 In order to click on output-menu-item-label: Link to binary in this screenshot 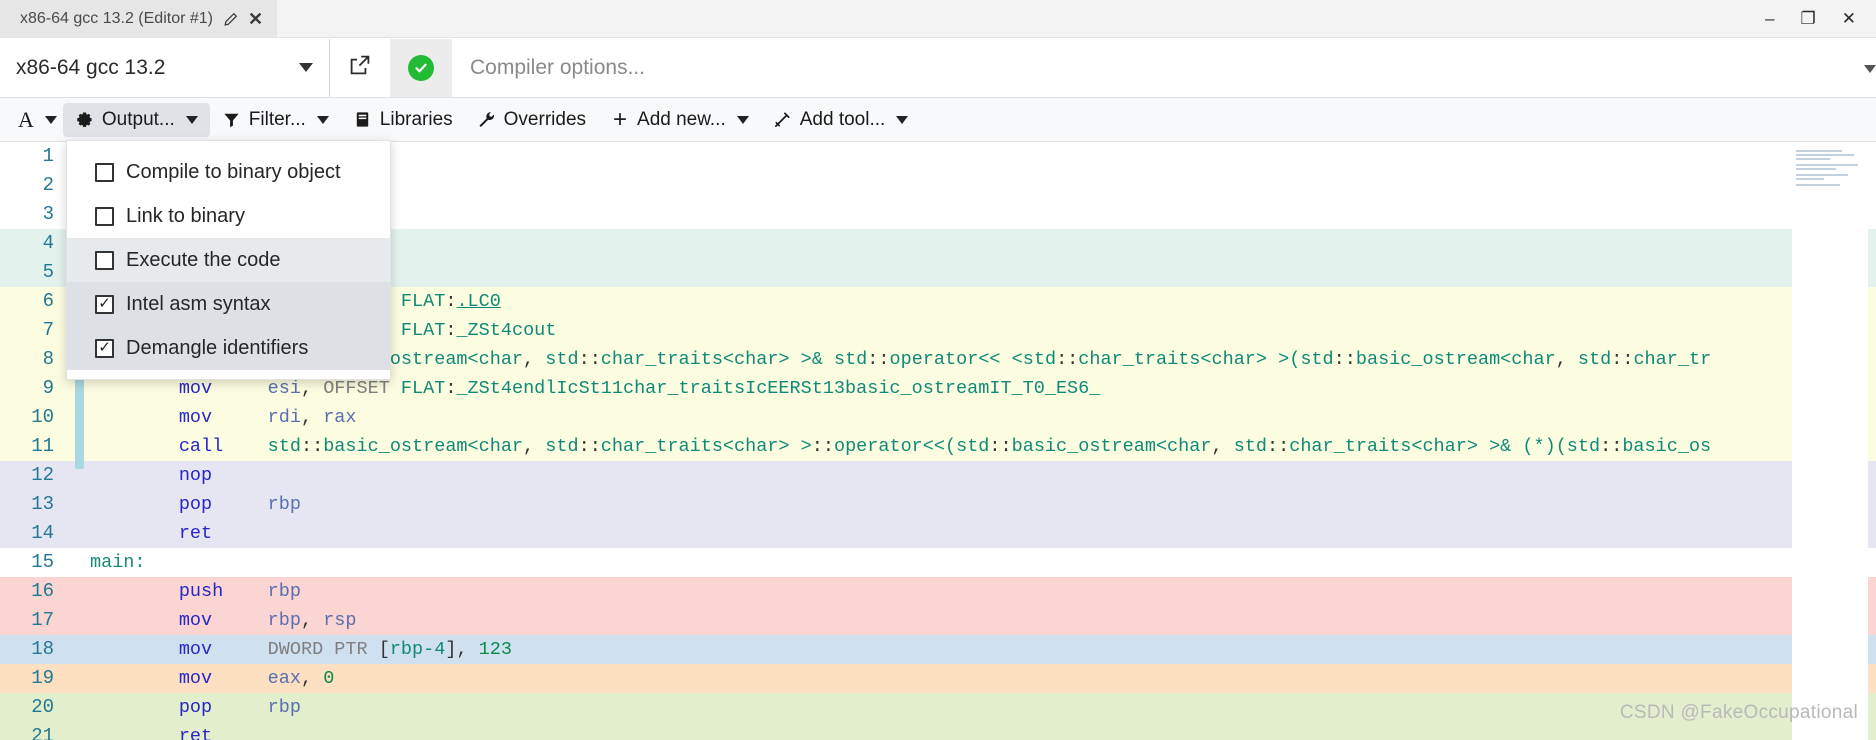, I will do `click(185, 215)`.